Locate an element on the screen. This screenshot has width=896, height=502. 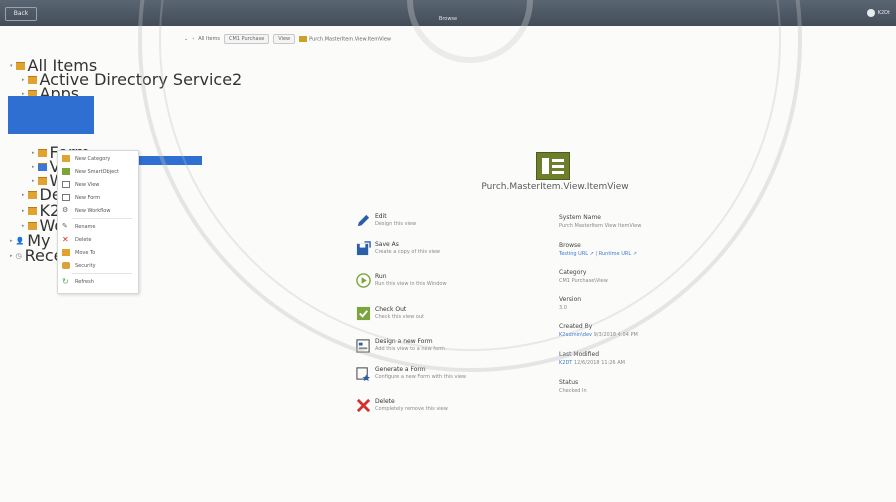
created-by-user-link: K2admin\dev is located at coordinates (575, 335).